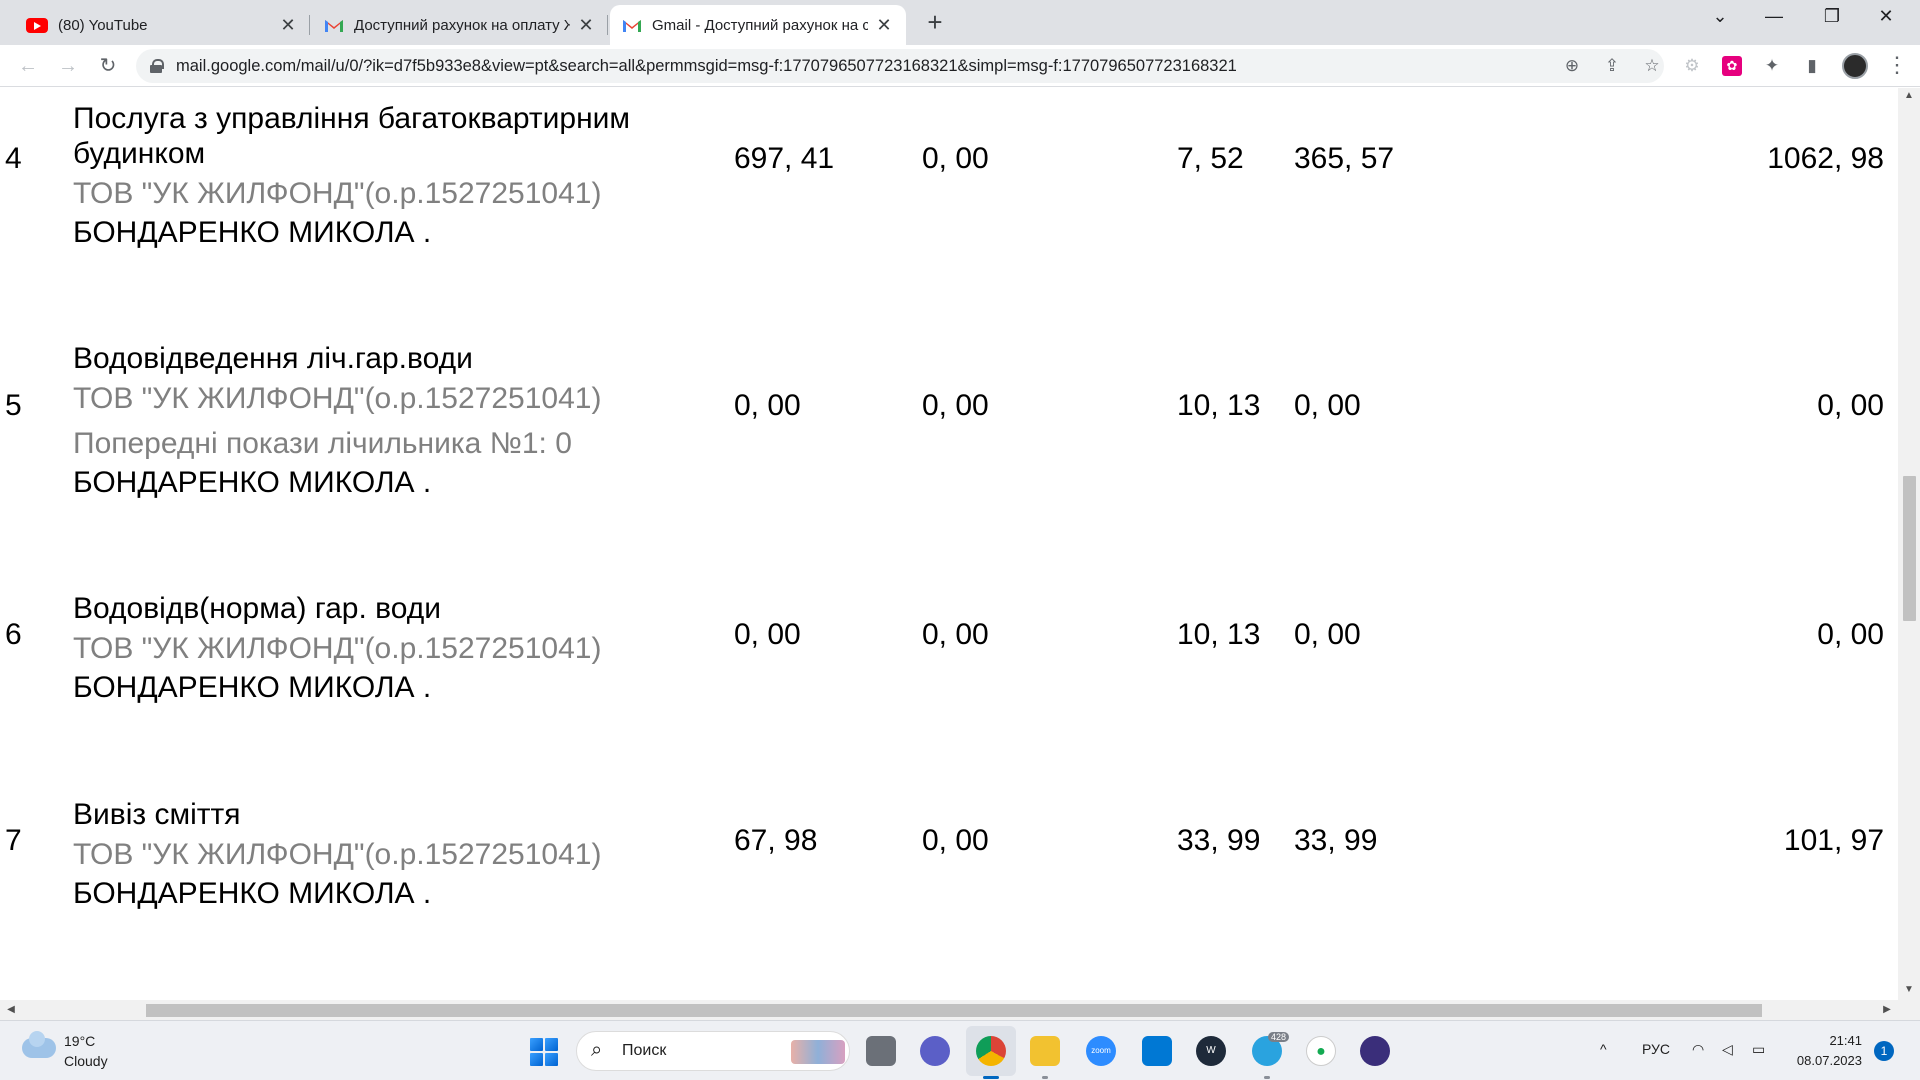  Describe the element at coordinates (1825, 158) in the screenshot. I see `amount-total: 1062, 98` at that location.